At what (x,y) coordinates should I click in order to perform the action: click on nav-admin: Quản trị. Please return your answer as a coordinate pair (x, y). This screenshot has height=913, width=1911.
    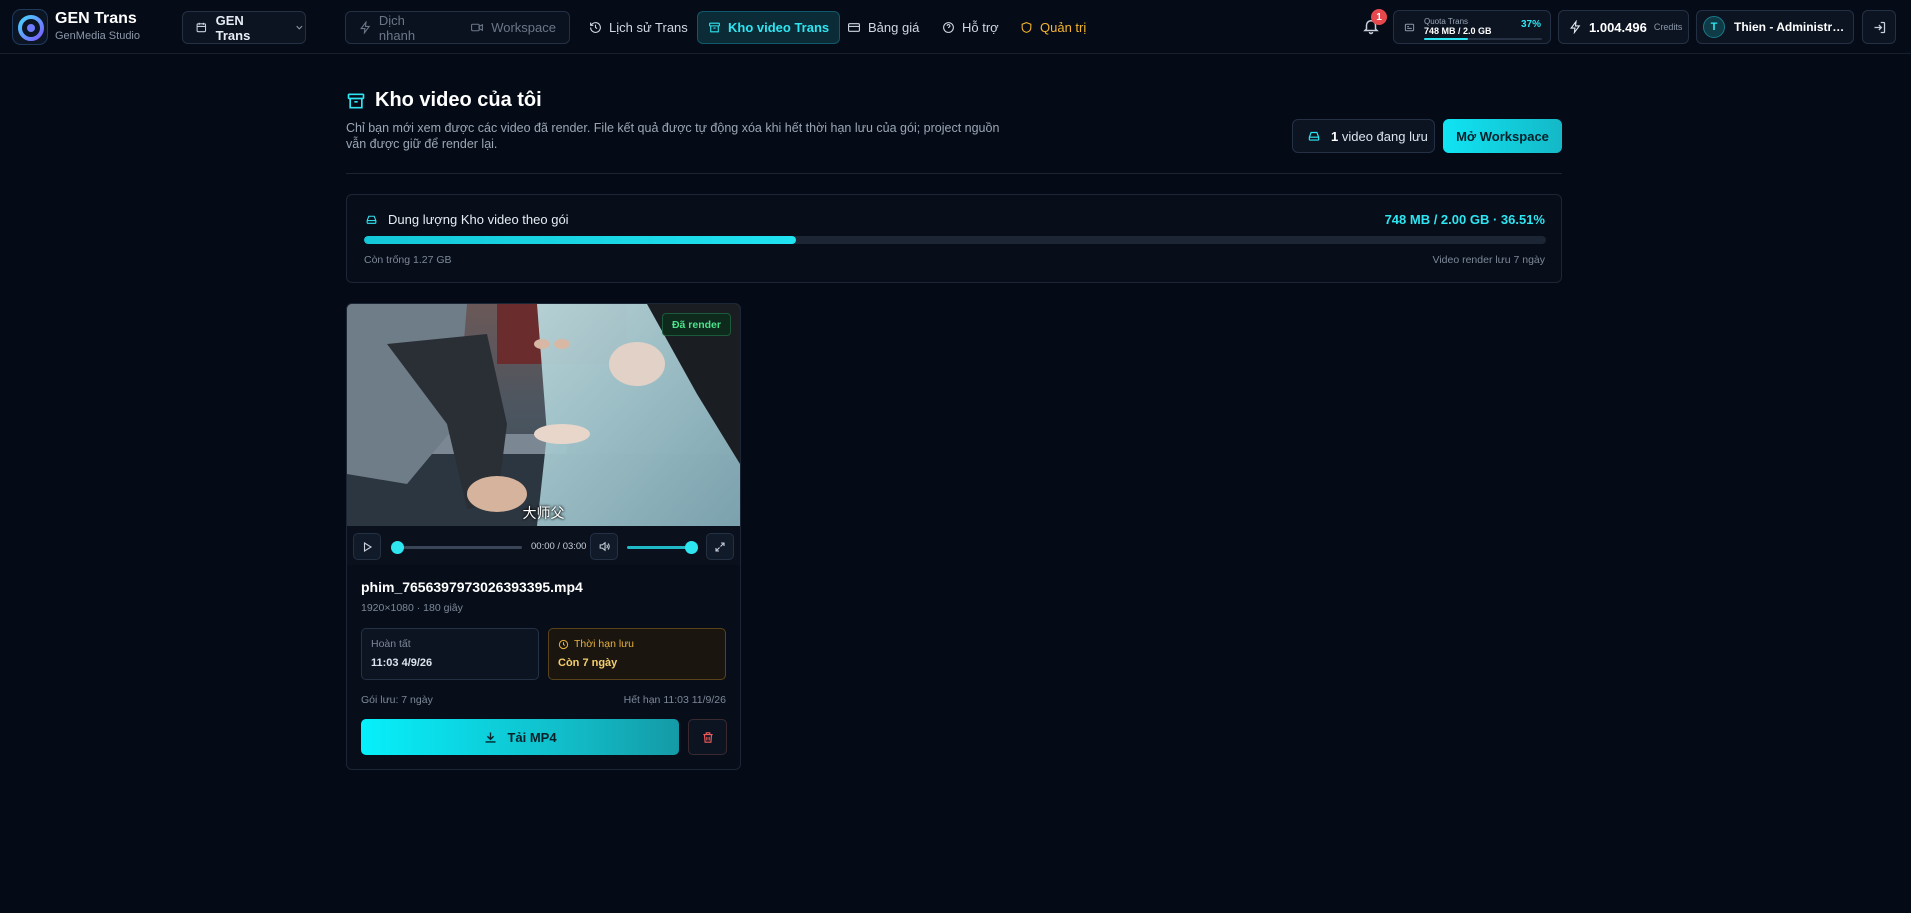
    Looking at the image, I should click on (1053, 27).